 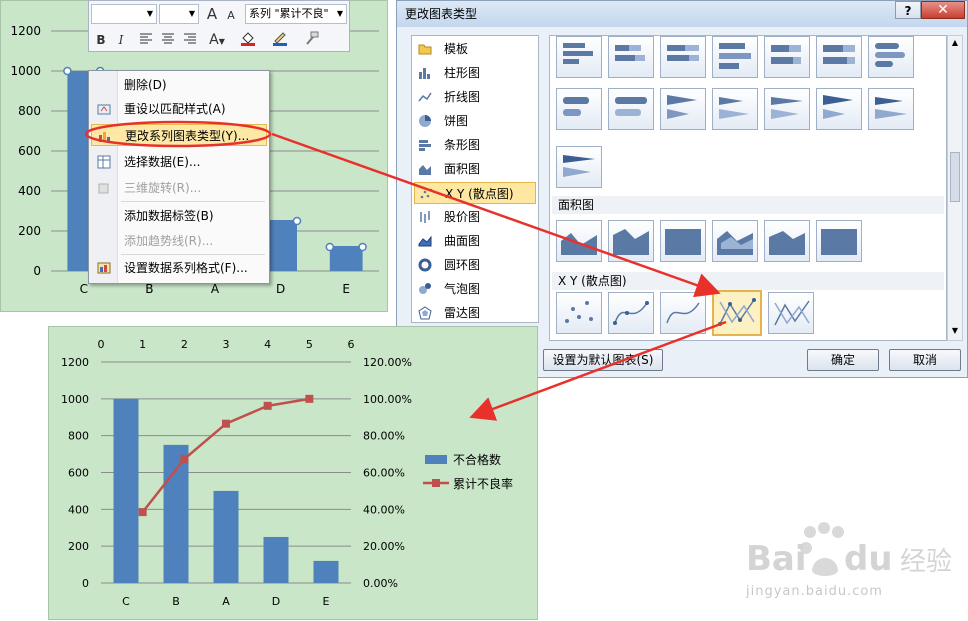 I want to click on format-painter-icon, so click(x=312, y=38).